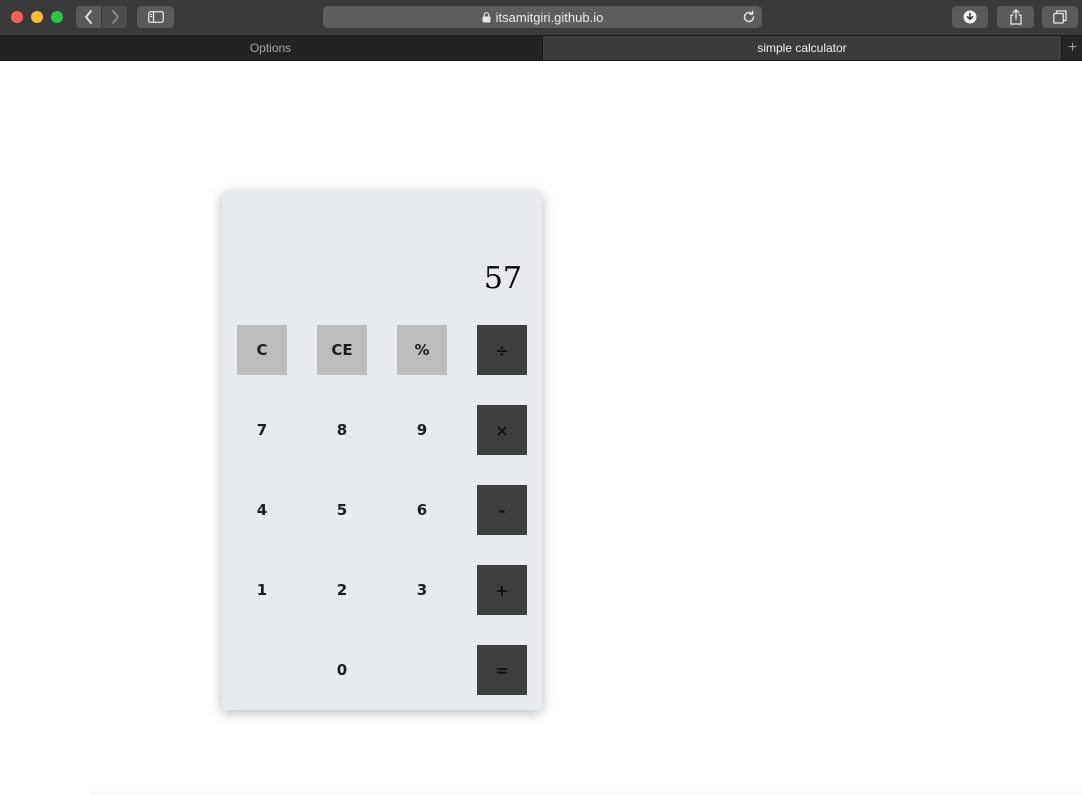 This screenshot has height=795, width=1082. Describe the element at coordinates (502, 670) in the screenshot. I see `equals-button: =` at that location.